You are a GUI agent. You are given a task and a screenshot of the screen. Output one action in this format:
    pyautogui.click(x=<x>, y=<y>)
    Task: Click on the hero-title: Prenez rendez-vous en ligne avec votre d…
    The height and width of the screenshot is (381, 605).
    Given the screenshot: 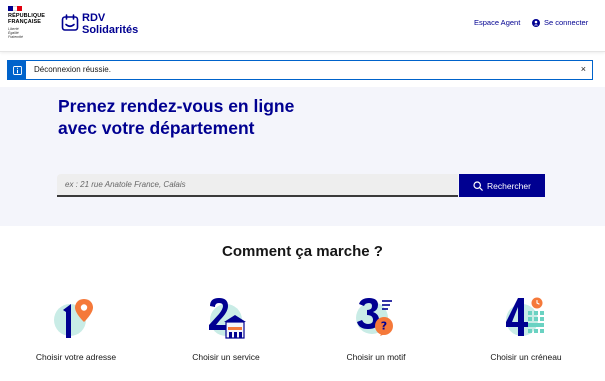 What is the action you would take?
    pyautogui.click(x=218, y=117)
    